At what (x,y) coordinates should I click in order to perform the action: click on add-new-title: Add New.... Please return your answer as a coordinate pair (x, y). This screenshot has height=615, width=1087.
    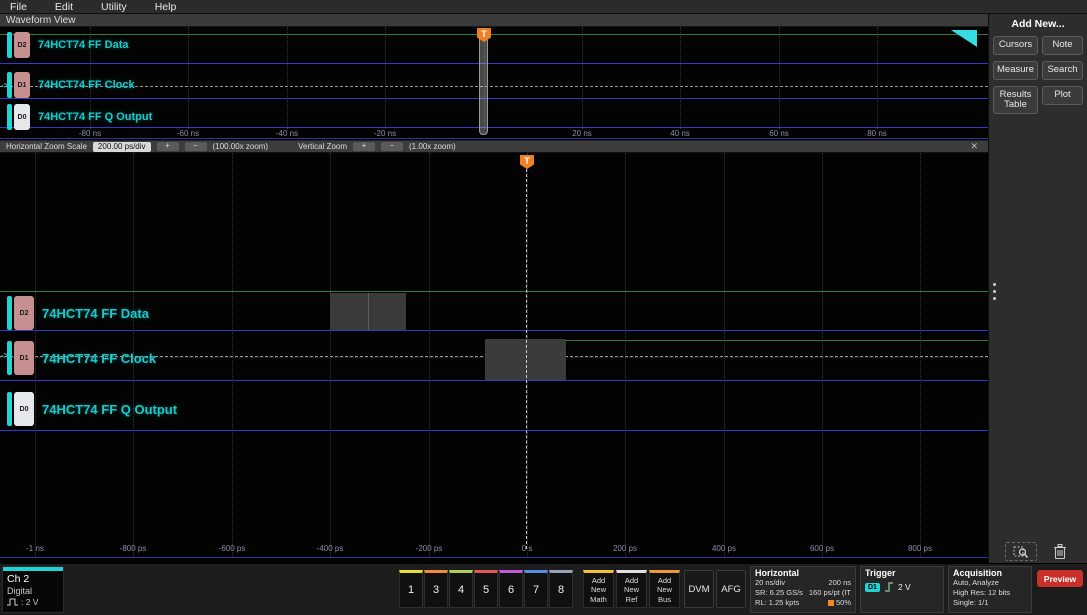
    Looking at the image, I should click on (1038, 24).